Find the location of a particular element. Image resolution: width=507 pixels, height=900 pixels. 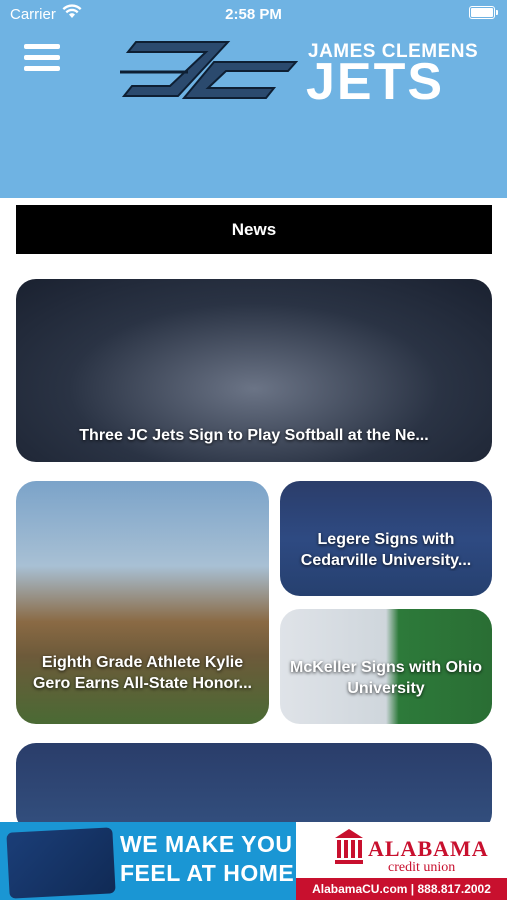

article-card: McKeller Signs with Ohio University is located at coordinates (386, 666).